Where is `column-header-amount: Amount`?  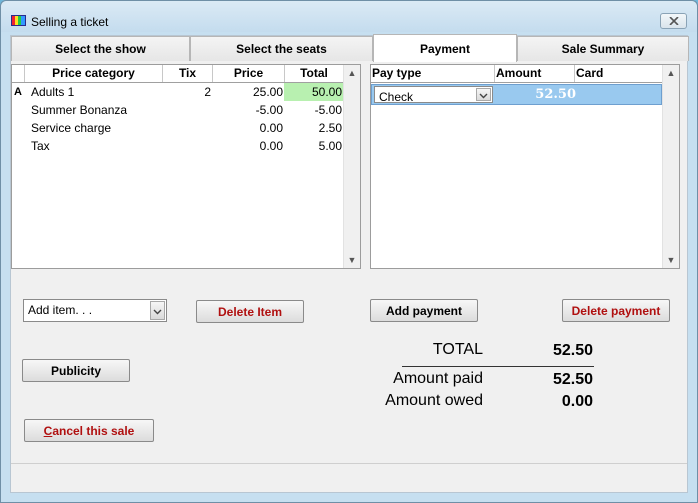
column-header-amount: Amount is located at coordinates (535, 73).